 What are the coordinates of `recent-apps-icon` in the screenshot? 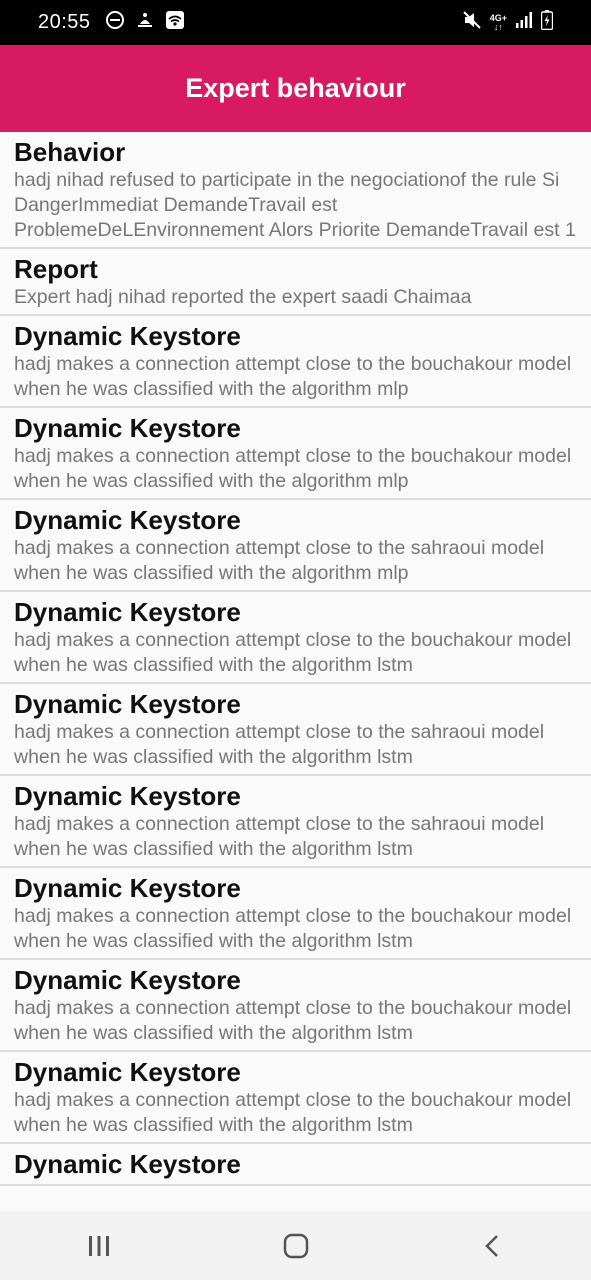 It's located at (98, 1245).